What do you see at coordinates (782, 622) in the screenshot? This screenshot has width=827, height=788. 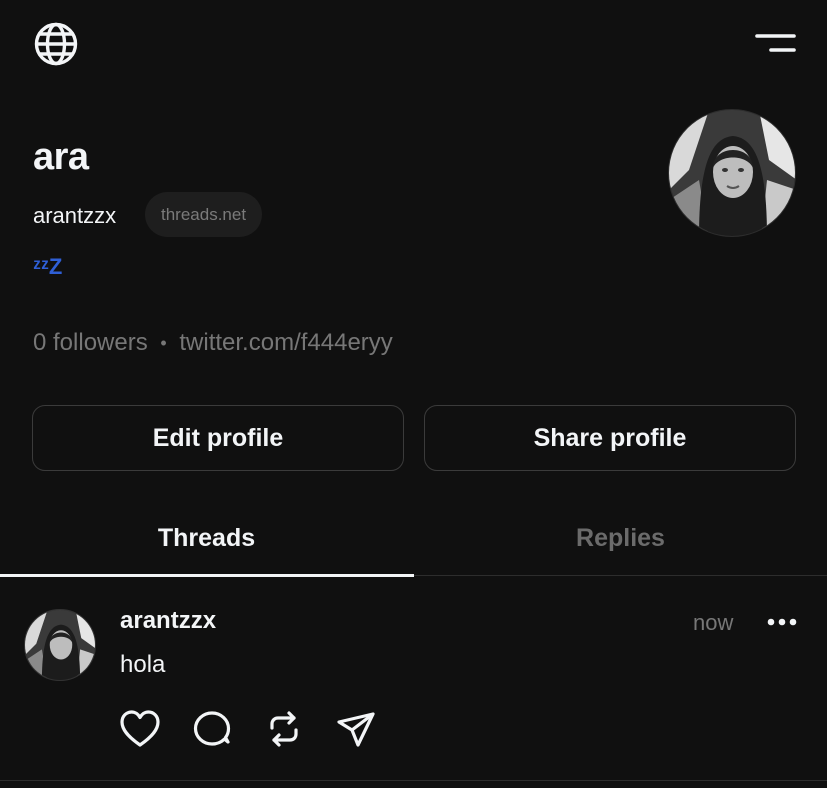 I see `more-icon` at bounding box center [782, 622].